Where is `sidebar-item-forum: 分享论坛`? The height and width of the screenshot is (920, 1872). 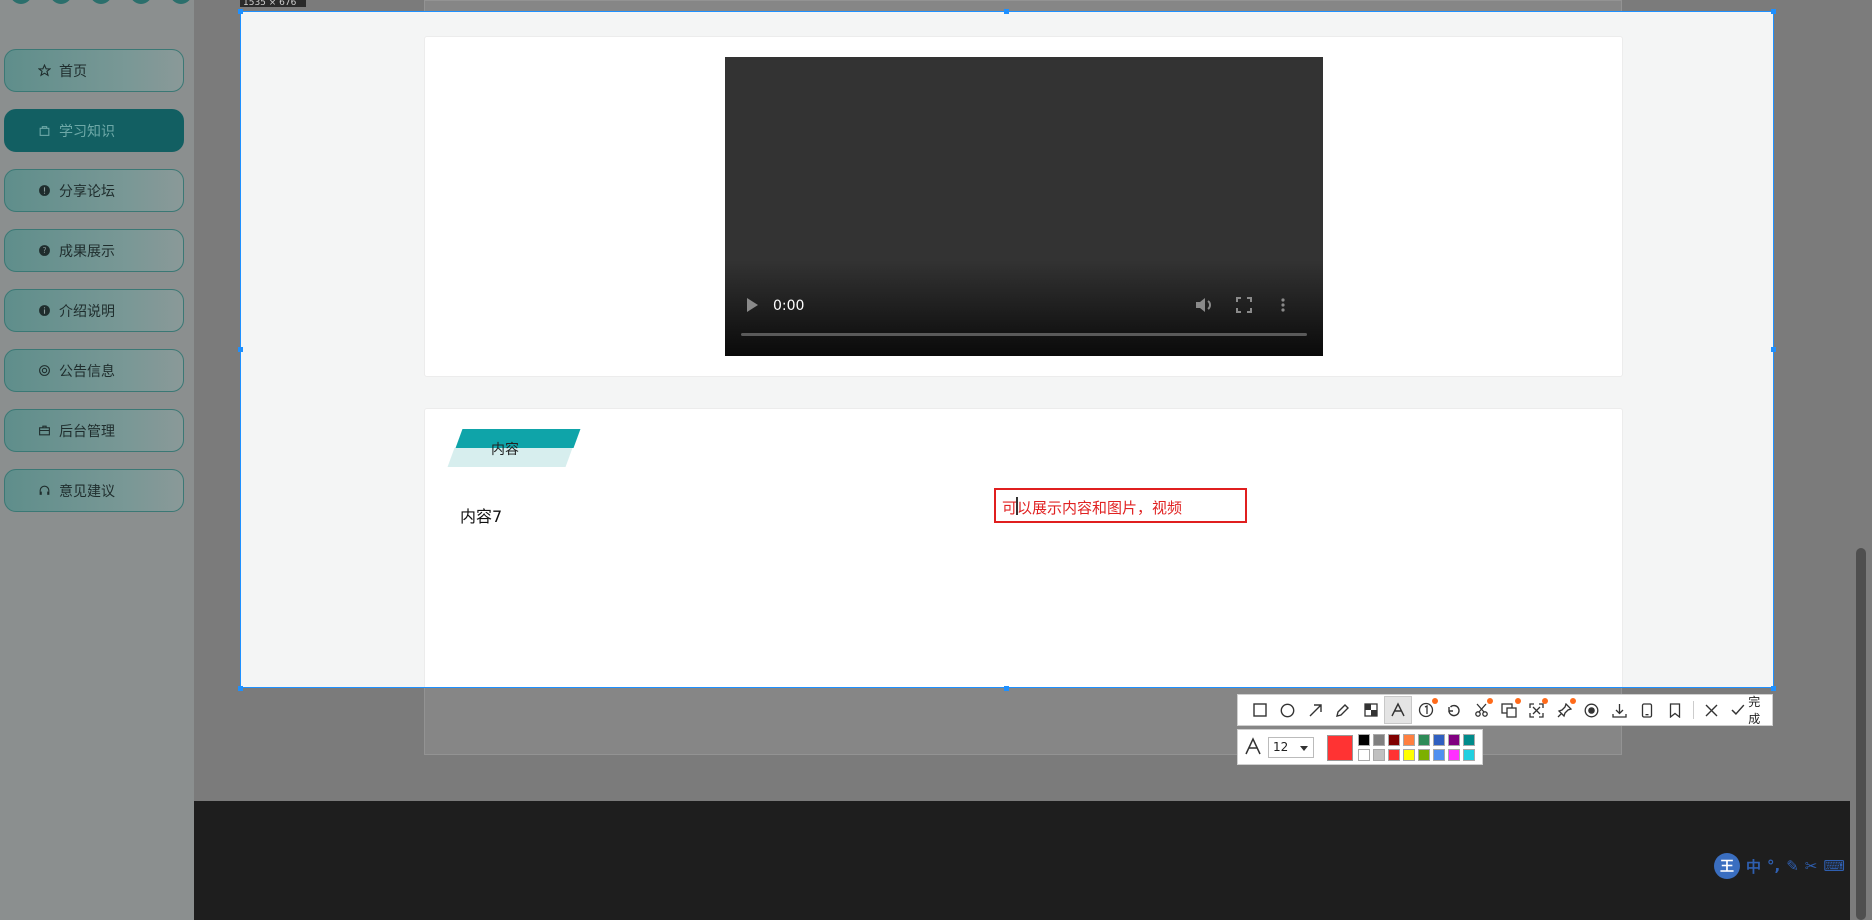 sidebar-item-forum: 分享论坛 is located at coordinates (94, 190).